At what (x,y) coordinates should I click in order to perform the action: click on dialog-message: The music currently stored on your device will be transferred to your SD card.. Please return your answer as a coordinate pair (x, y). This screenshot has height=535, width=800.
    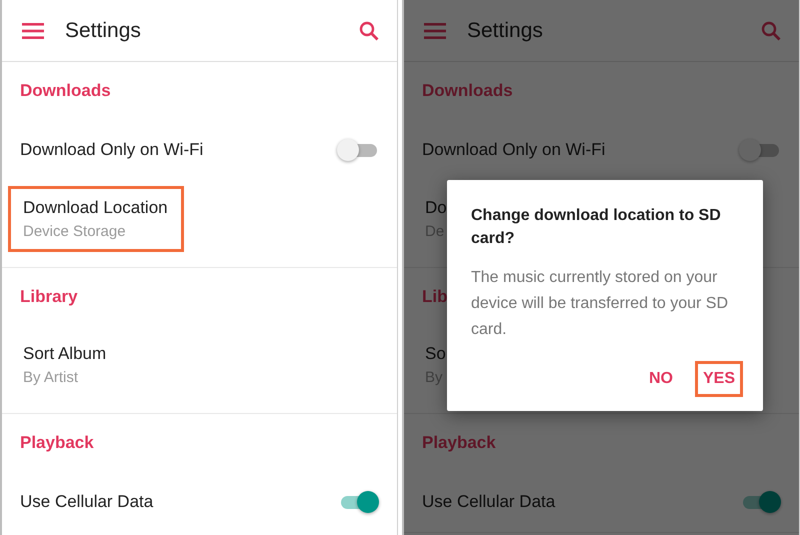
    Looking at the image, I should click on (600, 304).